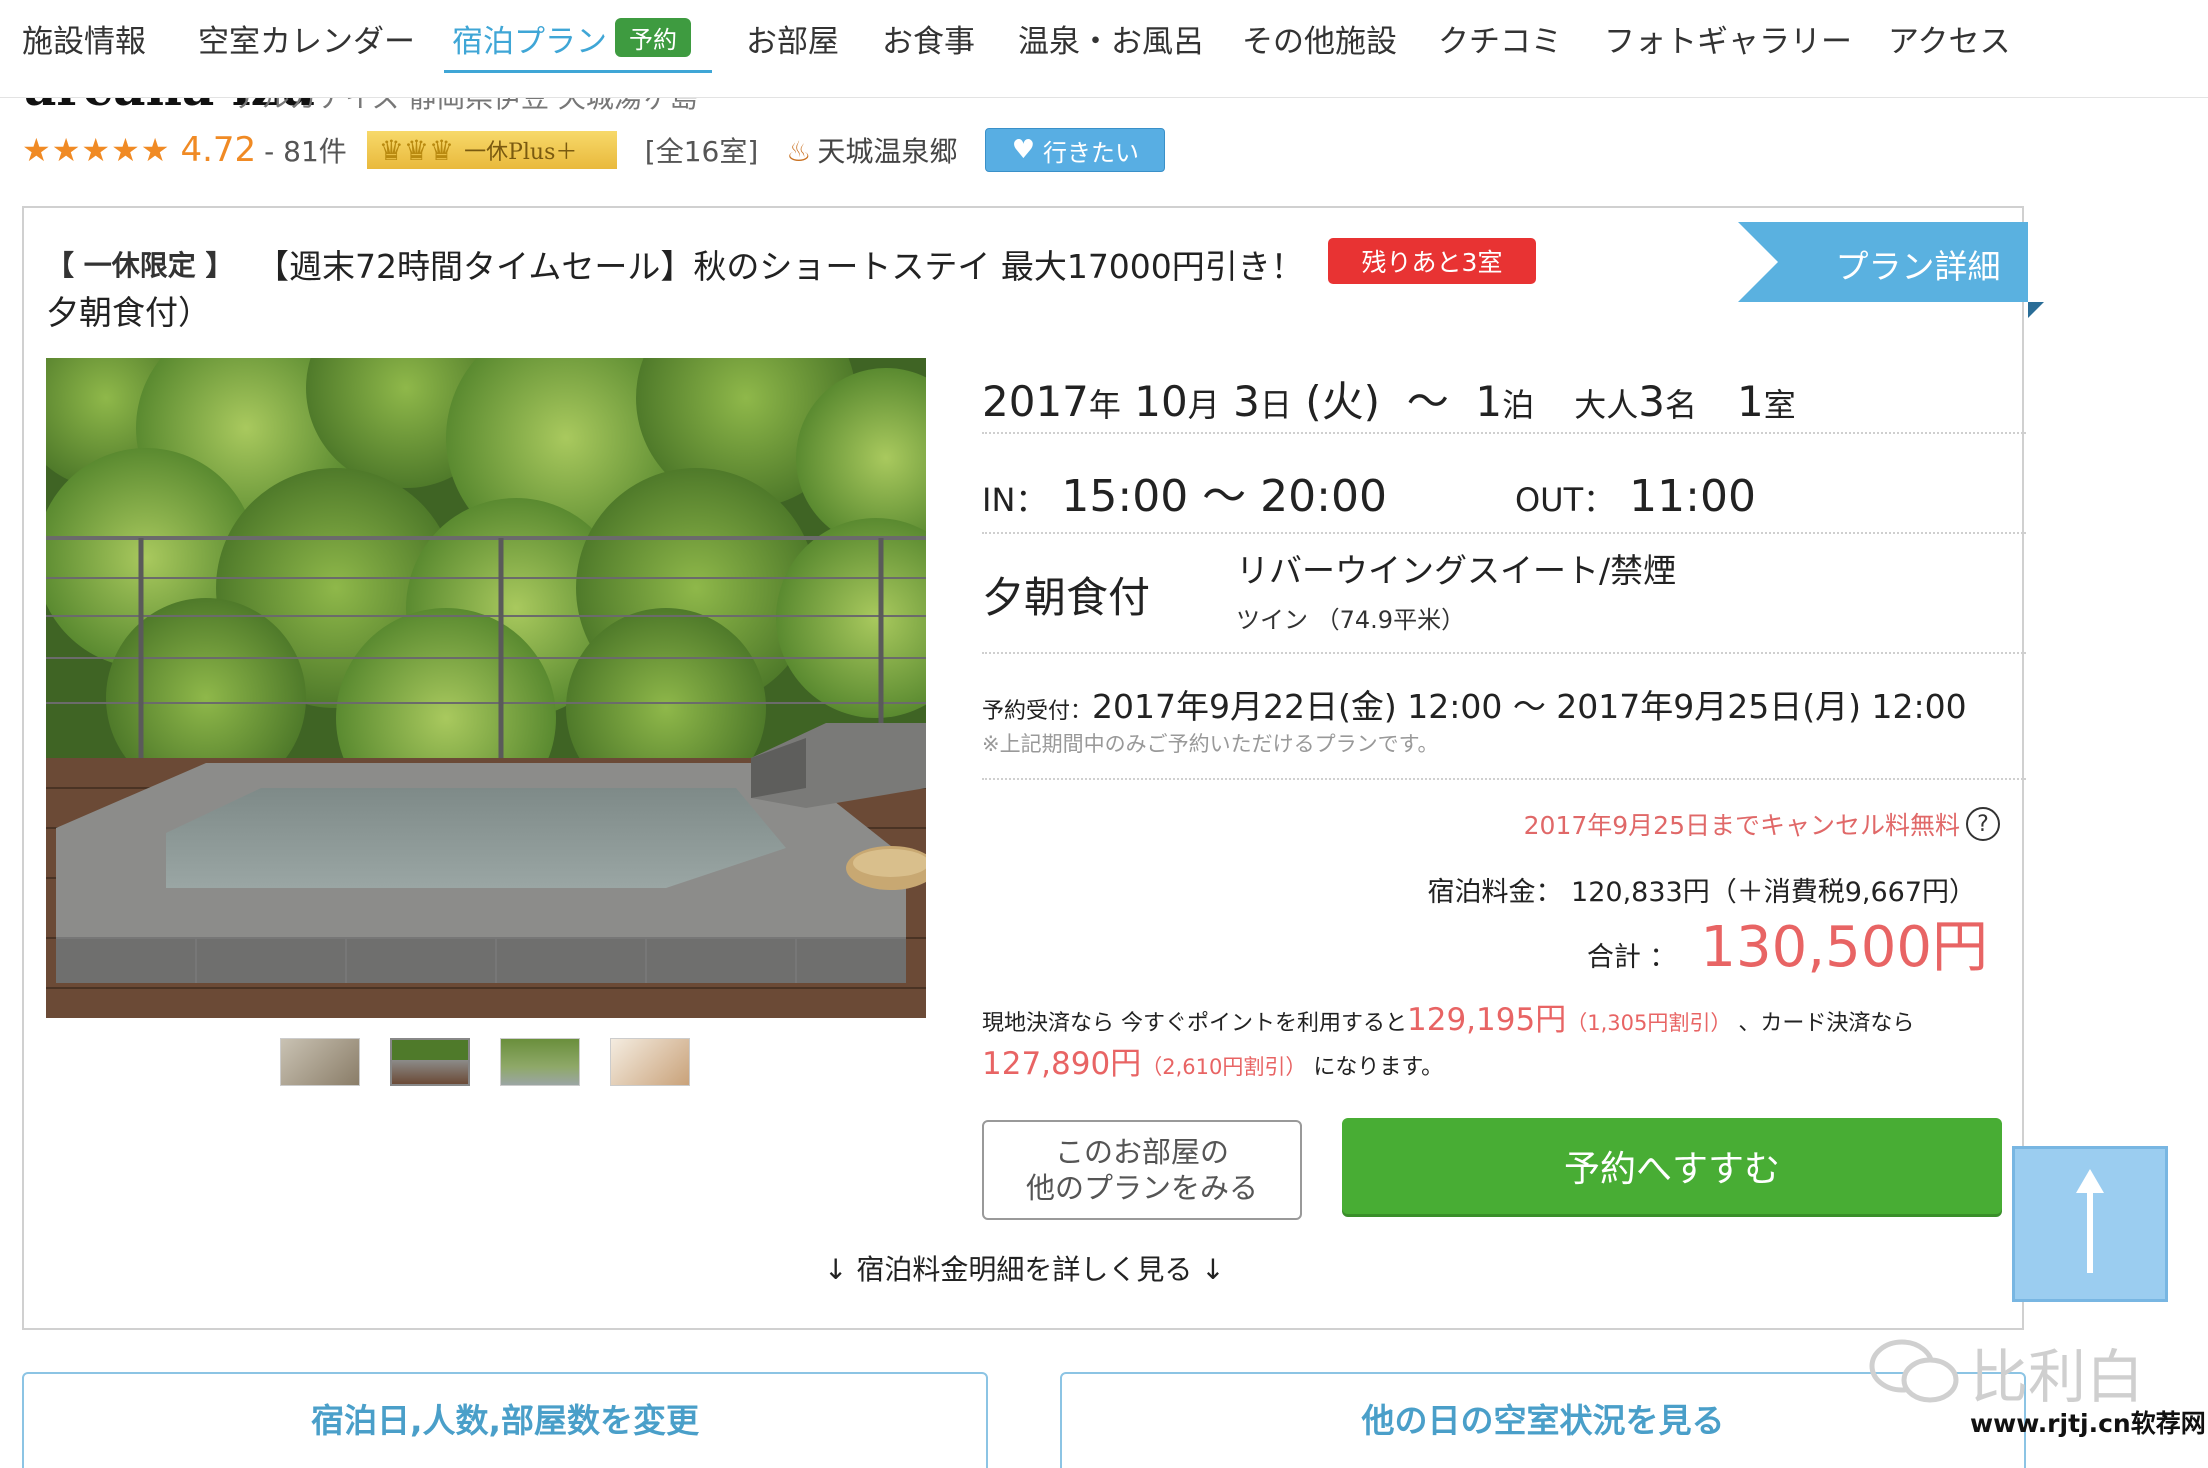 This screenshot has height=1468, width=2208. I want to click on onsen-area: ♨ 天城温泉郷, so click(871, 150).